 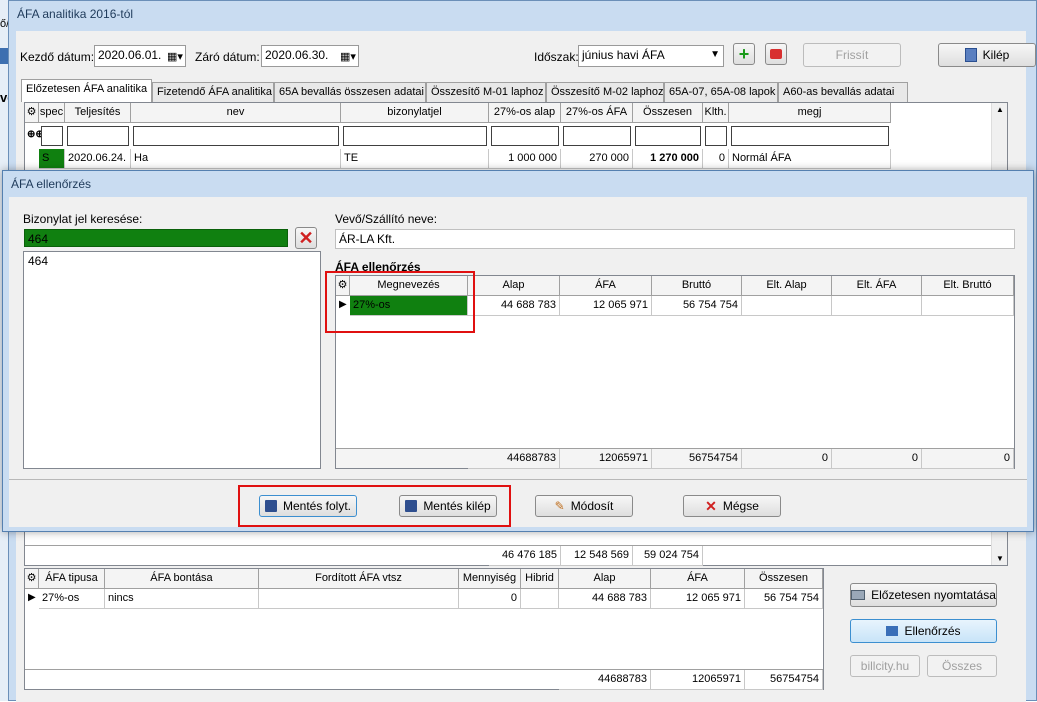 What do you see at coordinates (716, 113) in the screenshot?
I see `col-header-klth: Klth.` at bounding box center [716, 113].